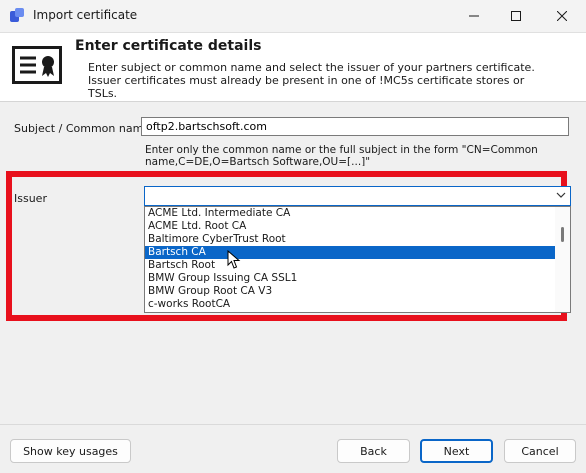 The image size is (586, 473). I want to click on maximize-button, so click(515, 16).